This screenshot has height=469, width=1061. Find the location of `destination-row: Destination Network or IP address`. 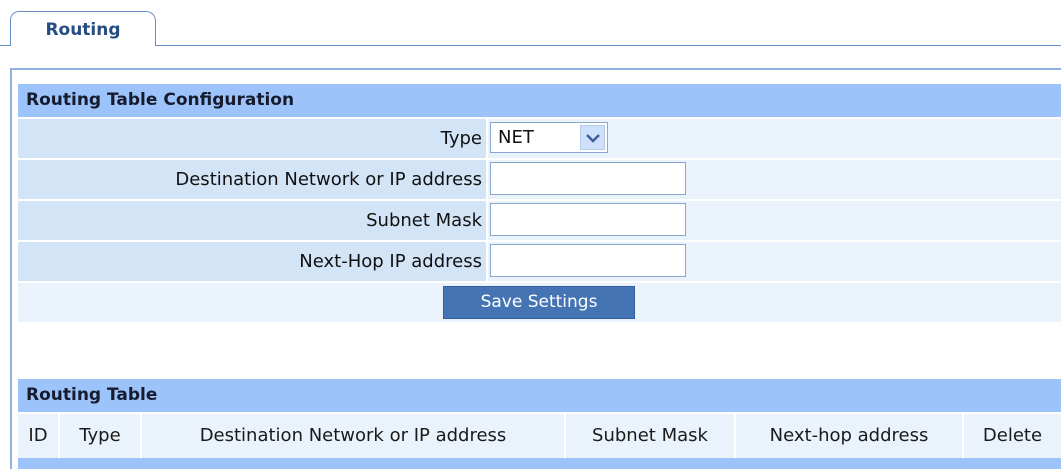

destination-row: Destination Network or IP address is located at coordinates (539, 178).